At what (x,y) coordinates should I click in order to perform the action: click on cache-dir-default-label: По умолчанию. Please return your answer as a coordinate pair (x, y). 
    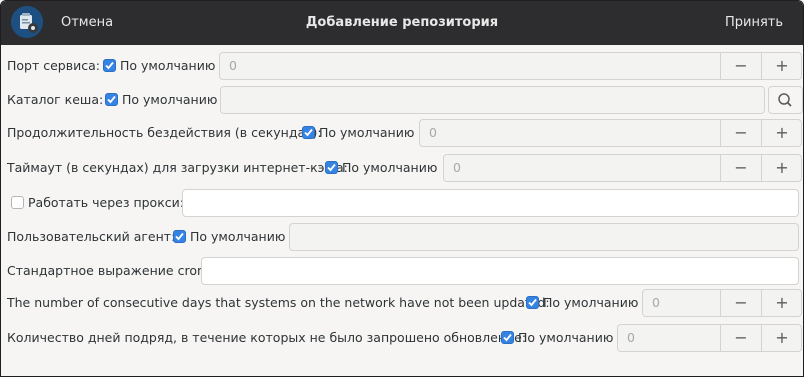
    Looking at the image, I should click on (170, 99).